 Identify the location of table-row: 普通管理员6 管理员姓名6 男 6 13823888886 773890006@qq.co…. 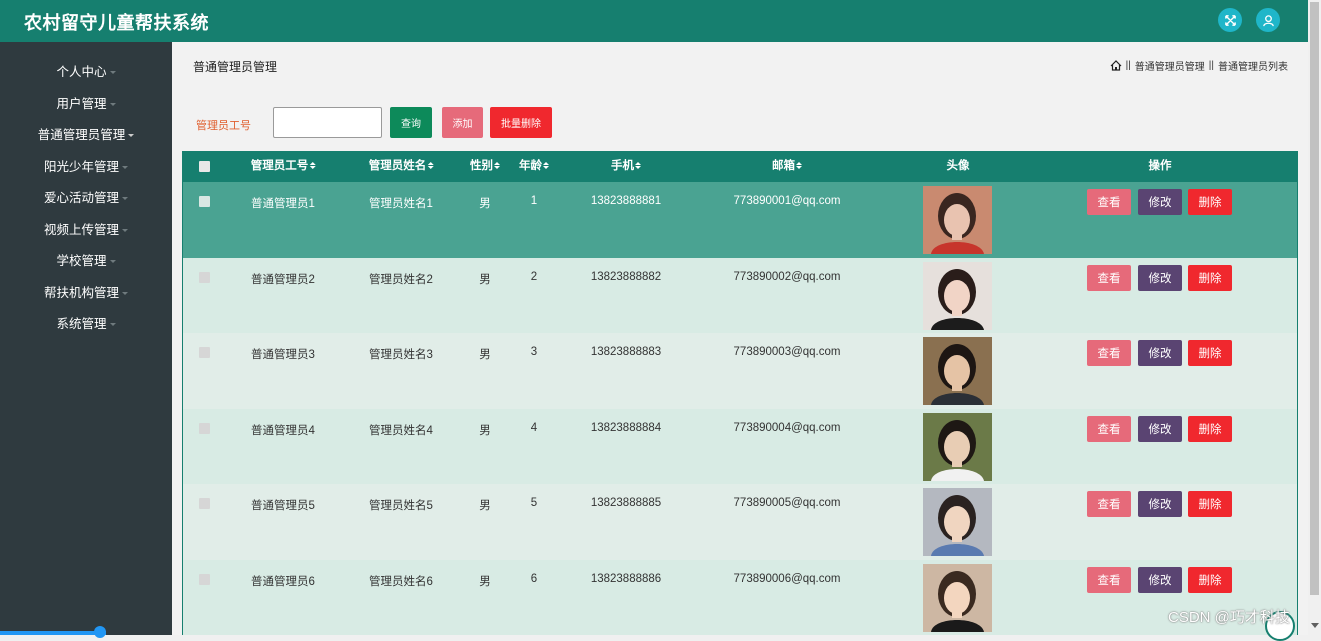
(740, 597).